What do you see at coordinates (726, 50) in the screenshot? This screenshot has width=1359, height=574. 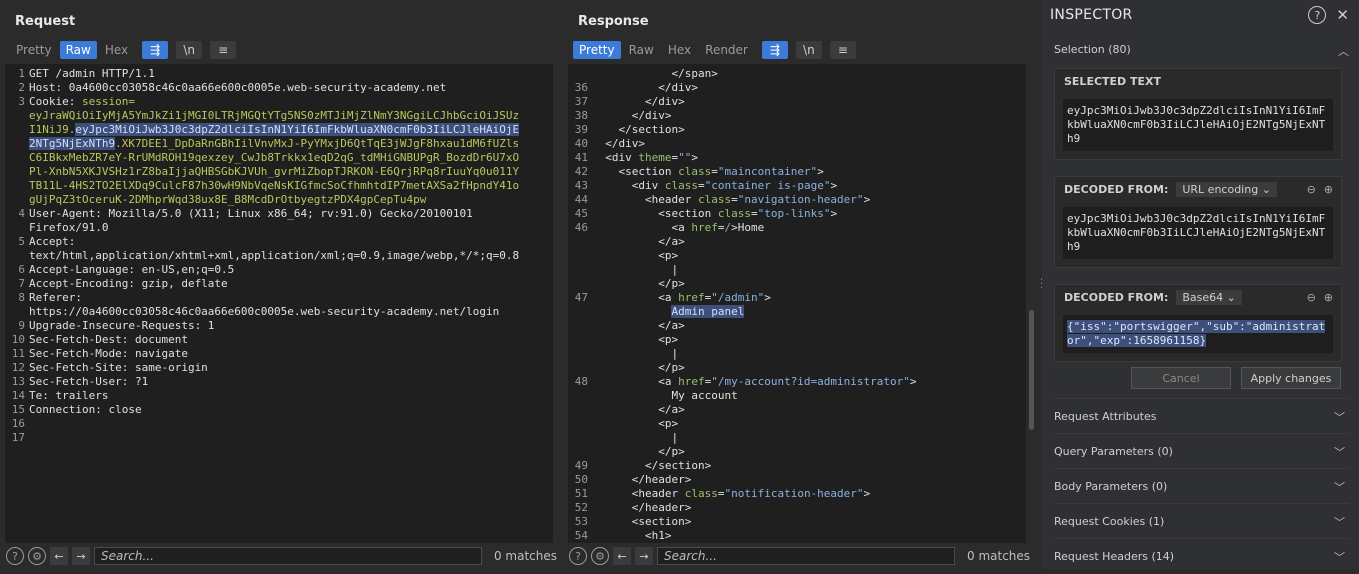 I see `tab-render: Render` at bounding box center [726, 50].